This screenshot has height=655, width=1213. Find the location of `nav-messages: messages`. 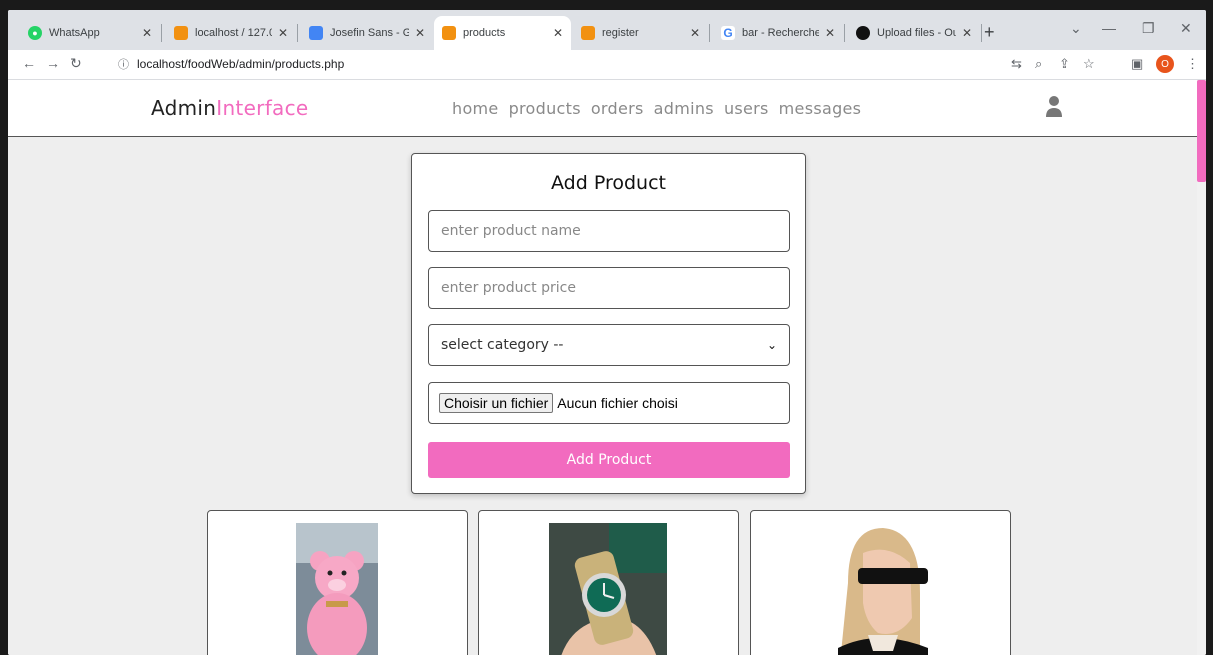

nav-messages: messages is located at coordinates (820, 108).